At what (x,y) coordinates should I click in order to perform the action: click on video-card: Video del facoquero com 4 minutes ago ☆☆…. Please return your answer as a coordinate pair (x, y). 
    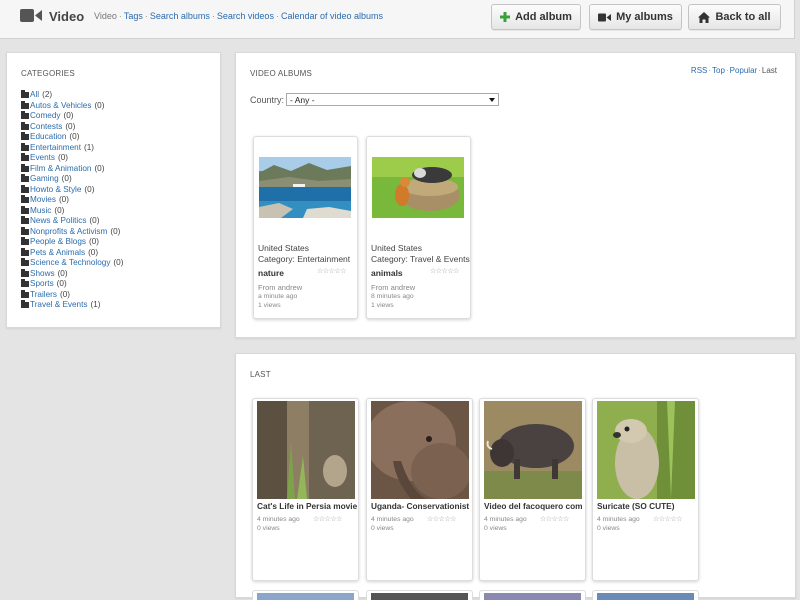
    Looking at the image, I should click on (532, 489).